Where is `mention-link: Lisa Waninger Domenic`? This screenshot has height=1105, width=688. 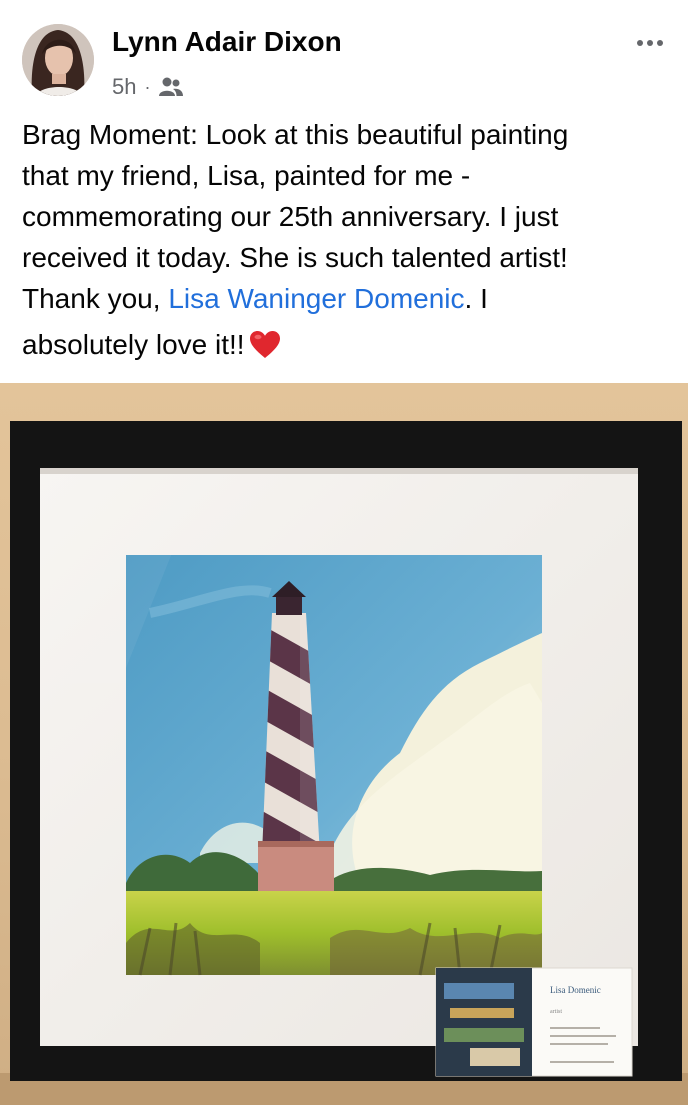 mention-link: Lisa Waninger Domenic is located at coordinates (316, 298).